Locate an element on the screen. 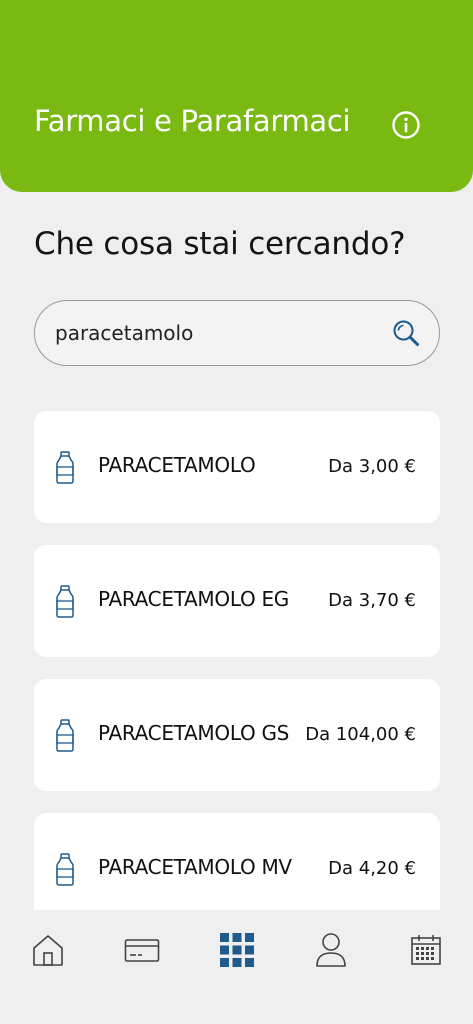 This screenshot has height=1024, width=473. result-card: PARACETAMOLO MV Da 4,20 € is located at coordinates (237, 861).